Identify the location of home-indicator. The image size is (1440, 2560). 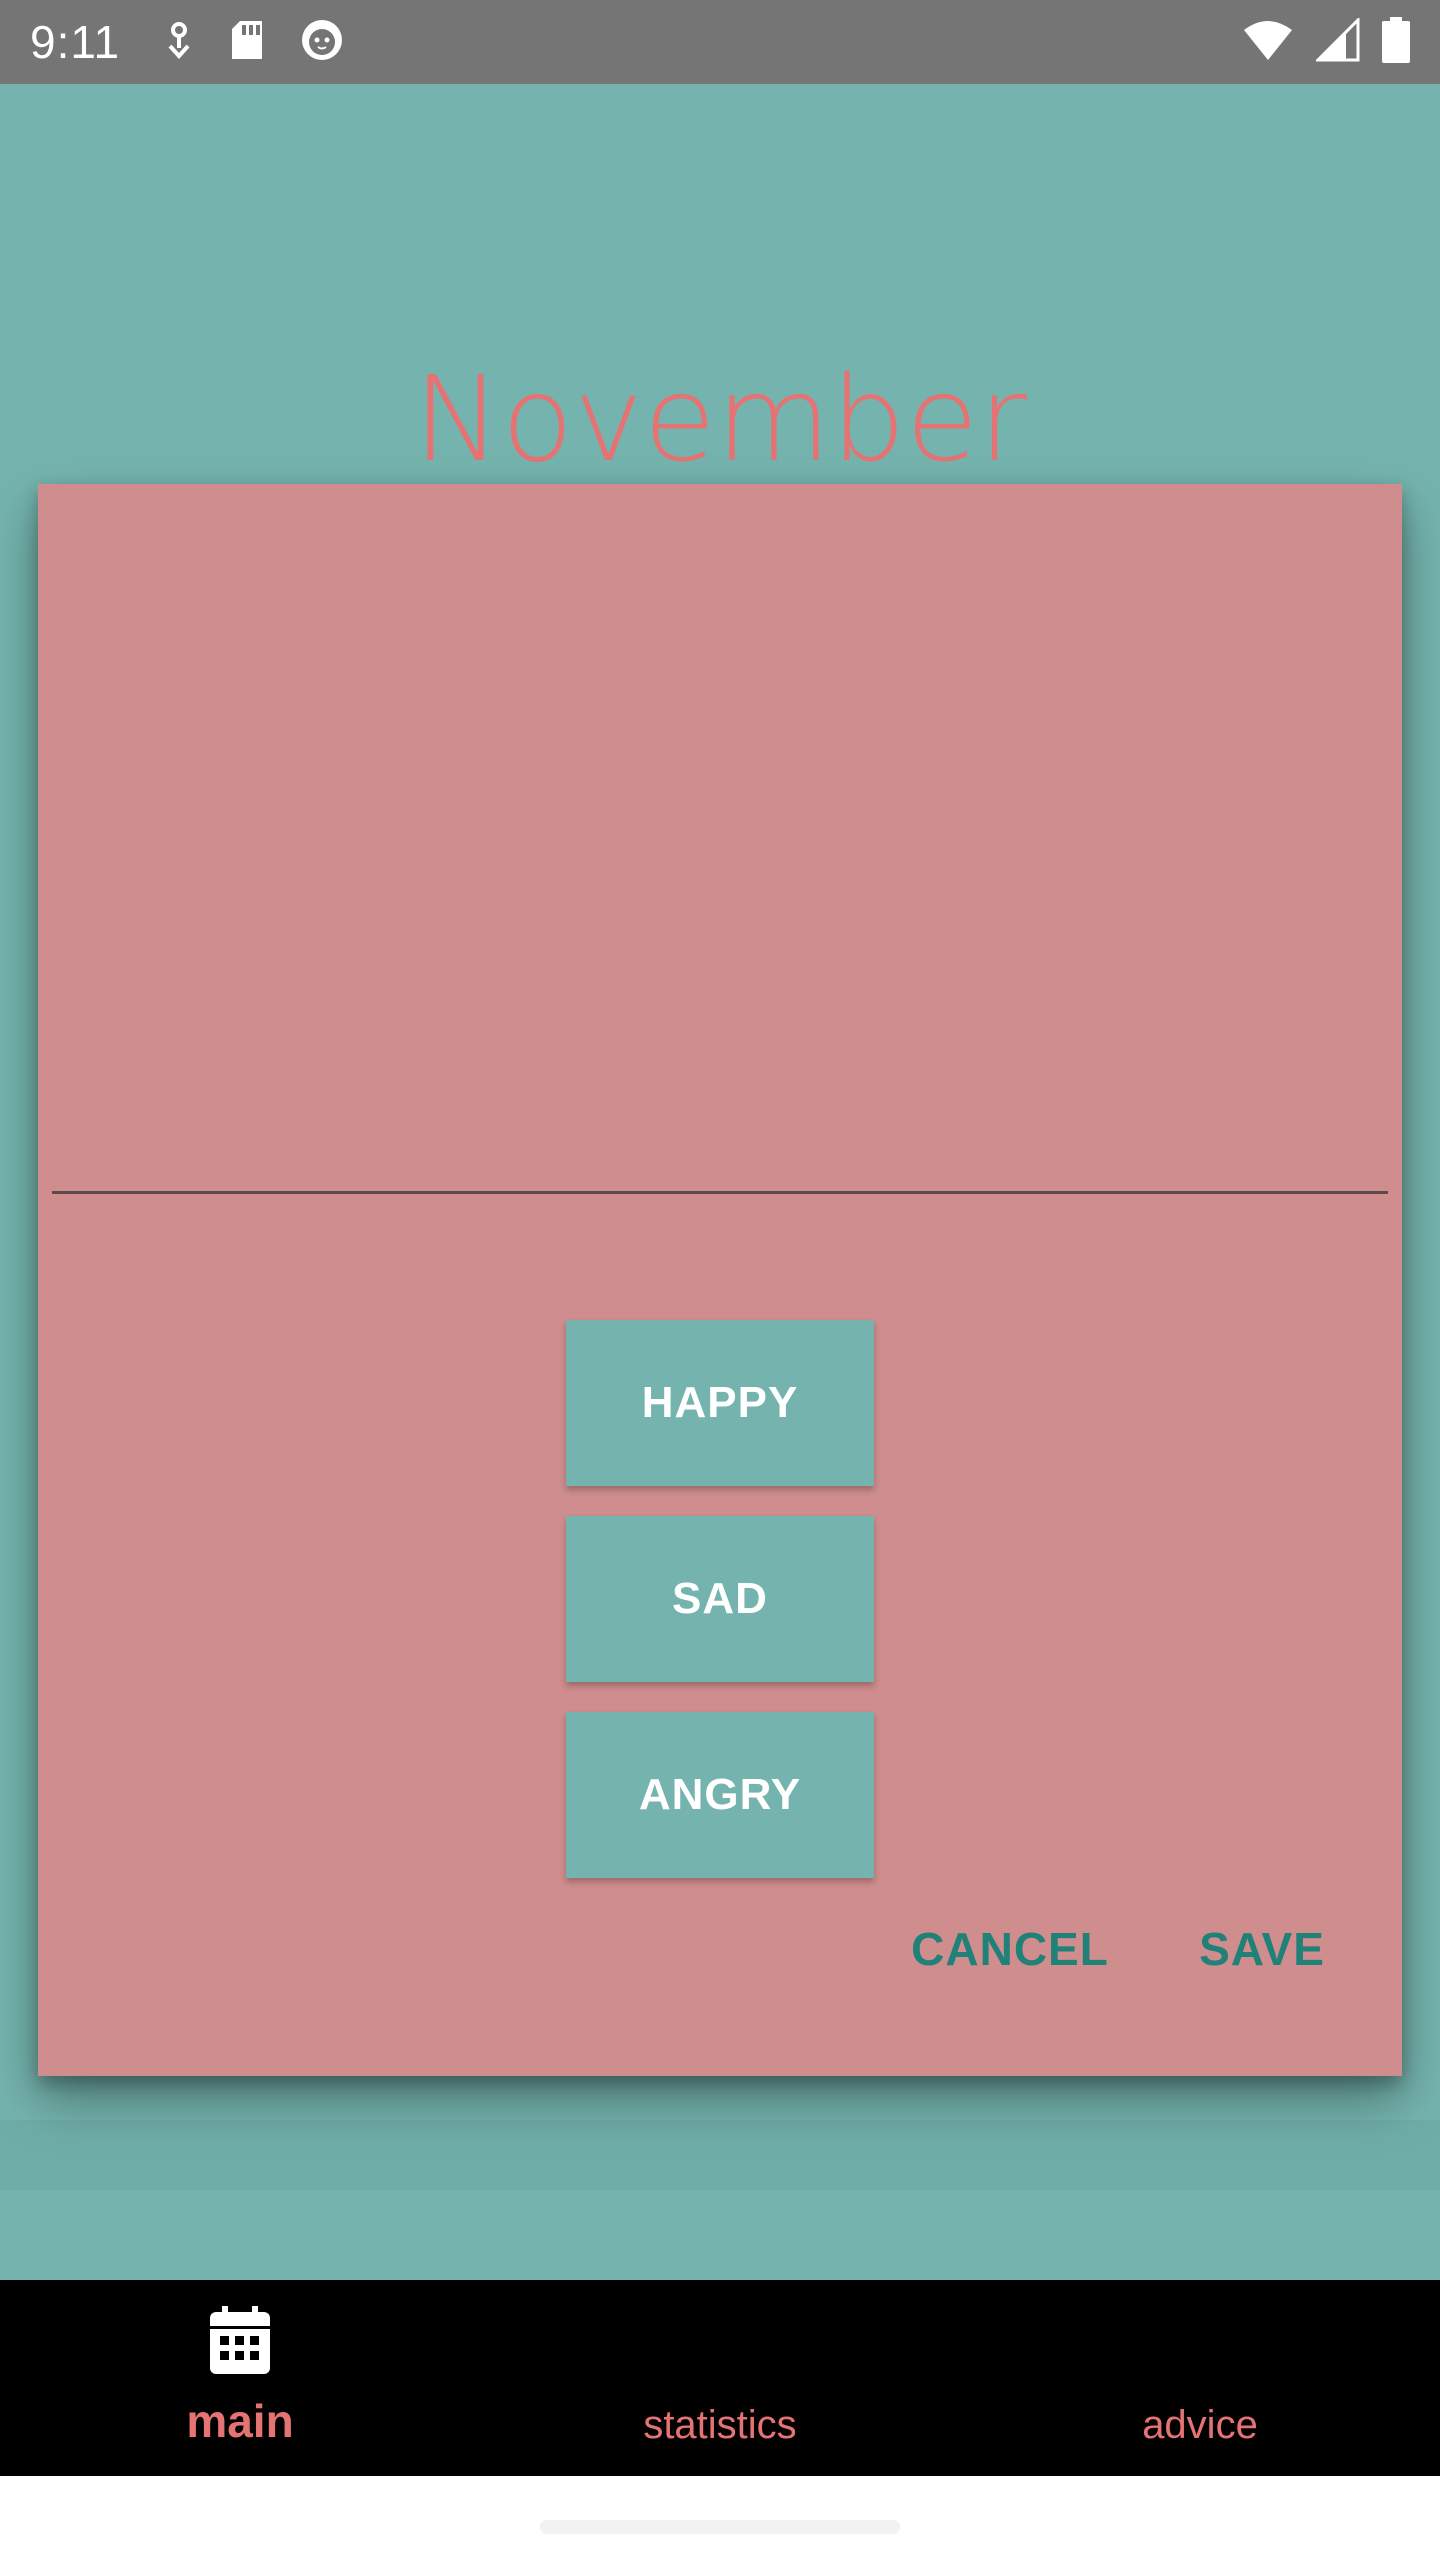
(720, 2527).